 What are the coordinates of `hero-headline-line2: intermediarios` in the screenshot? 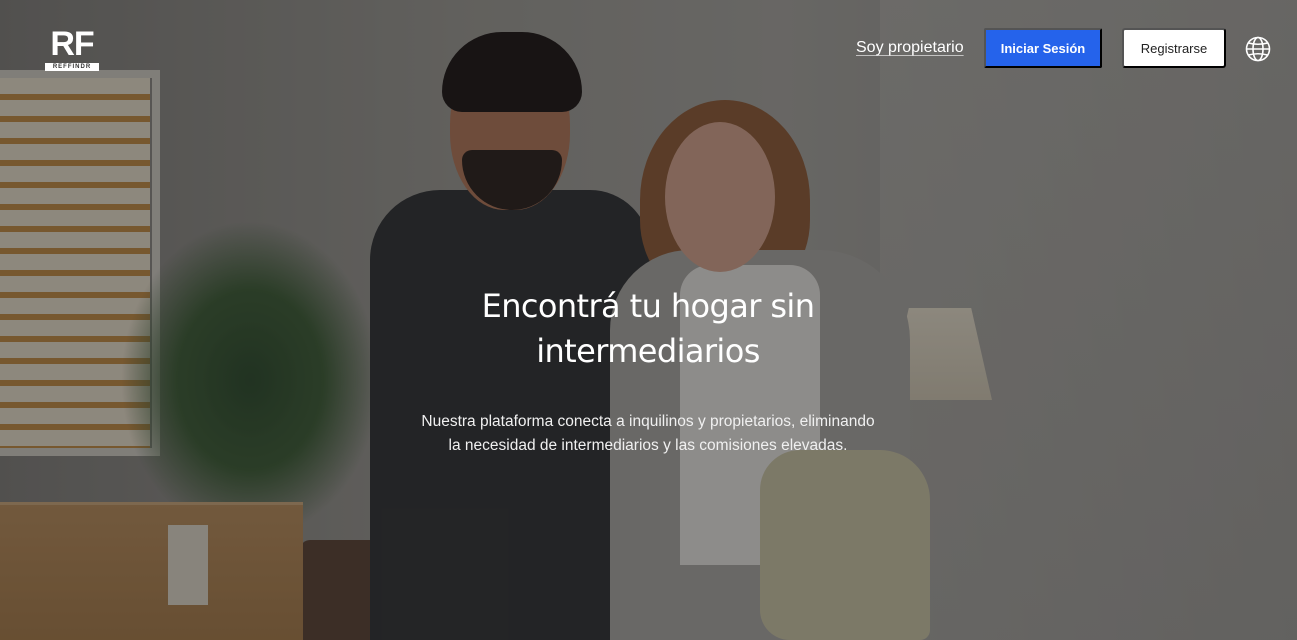 It's located at (648, 351).